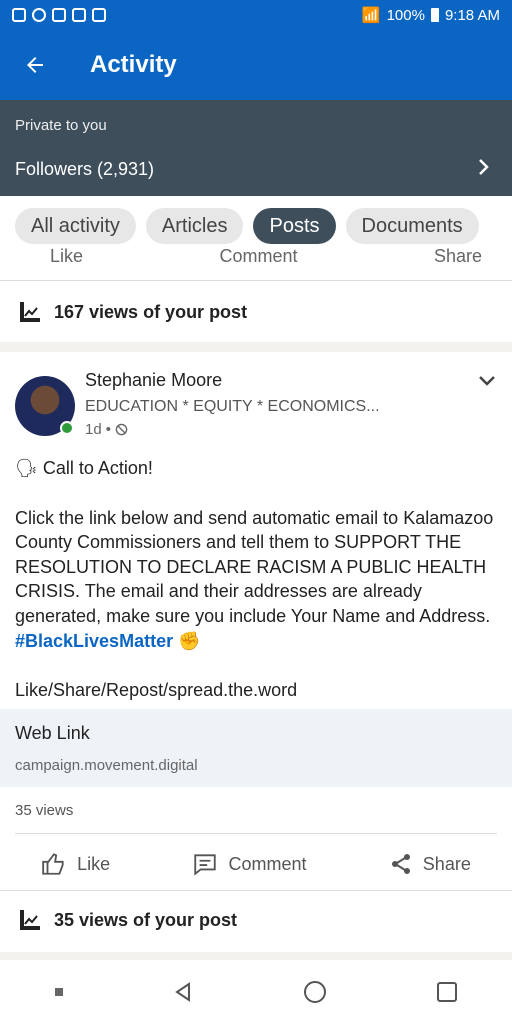  I want to click on filter-posts: Posts, so click(294, 226).